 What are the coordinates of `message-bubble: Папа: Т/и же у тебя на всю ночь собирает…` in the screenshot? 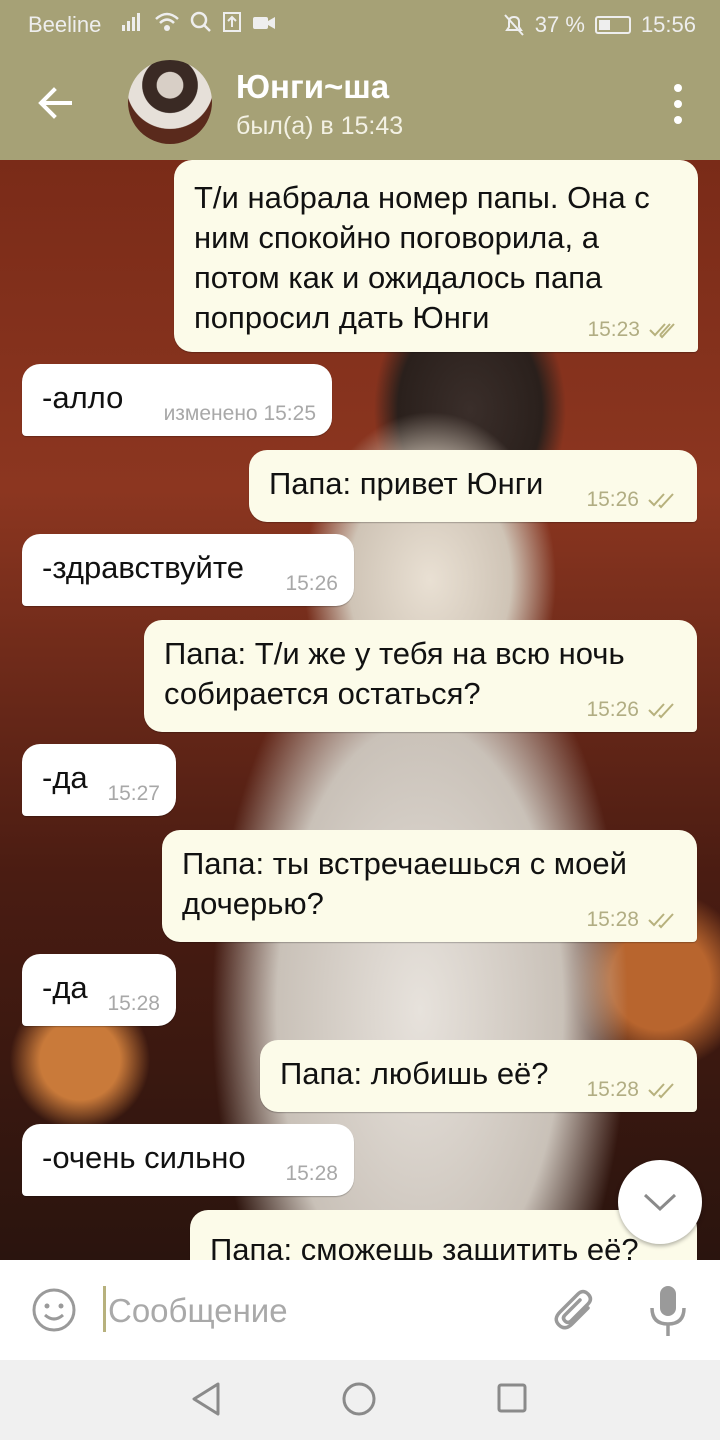 It's located at (420, 676).